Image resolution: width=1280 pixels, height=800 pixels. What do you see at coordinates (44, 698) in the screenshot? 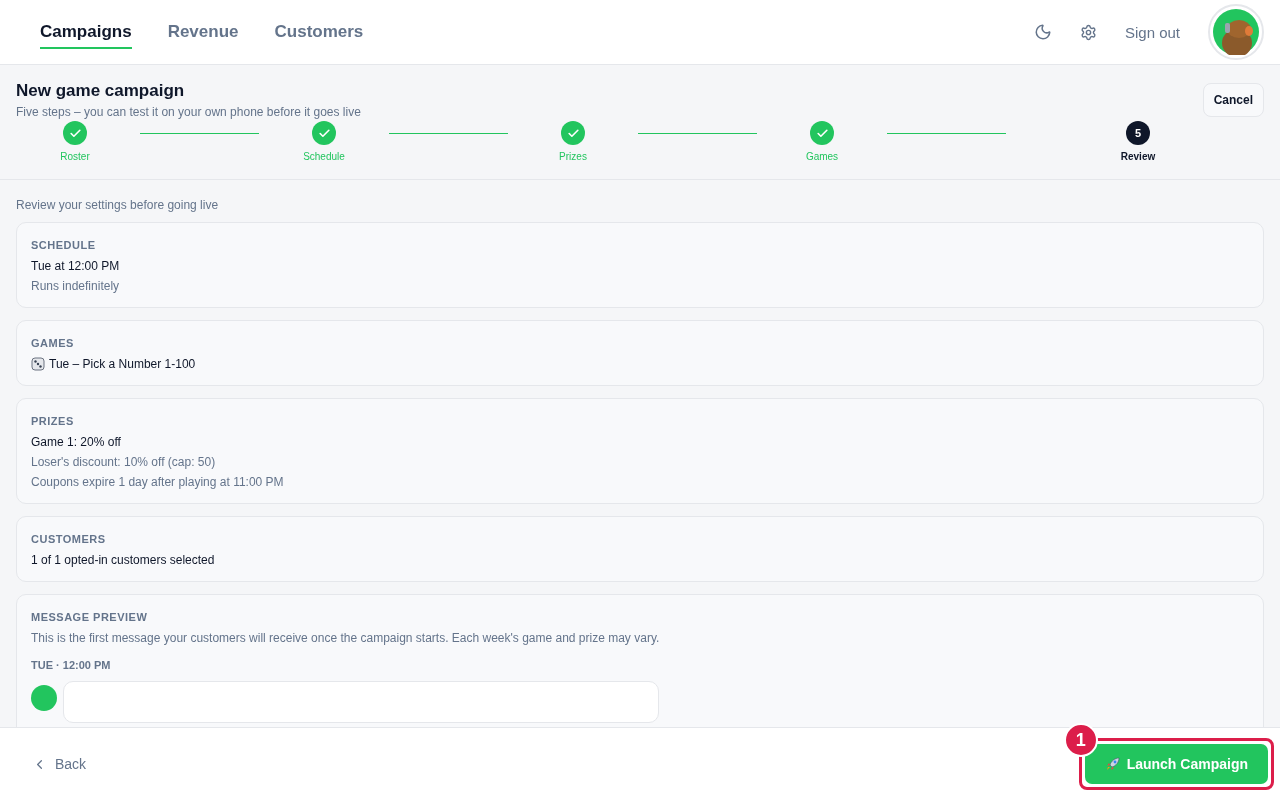
I see `sender-avatar` at bounding box center [44, 698].